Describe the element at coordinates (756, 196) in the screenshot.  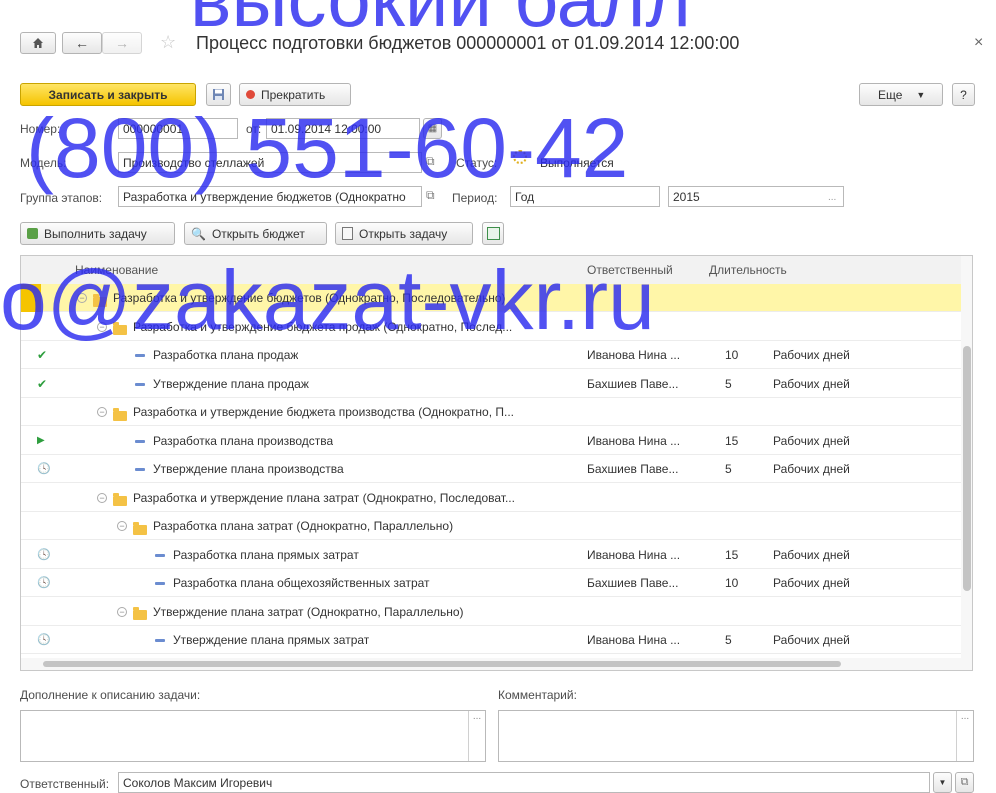
I see `period-value-field: 2015` at that location.